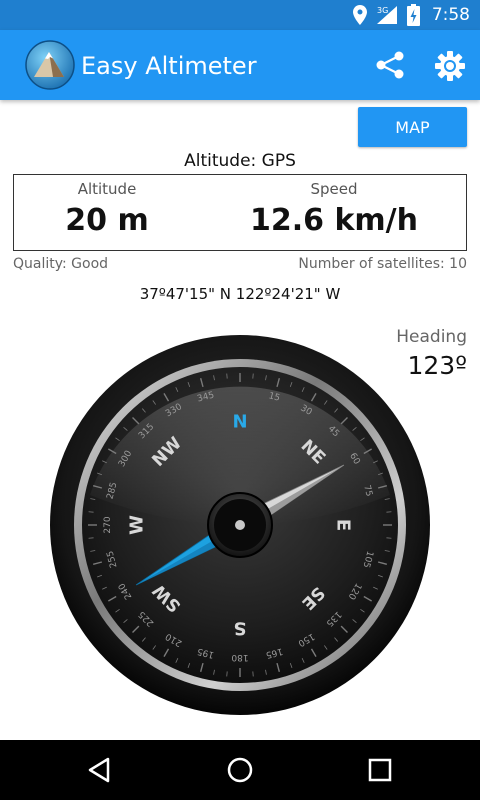 Image resolution: width=480 pixels, height=800 pixels. What do you see at coordinates (450, 15) in the screenshot?
I see `status-time: 7:58` at bounding box center [450, 15].